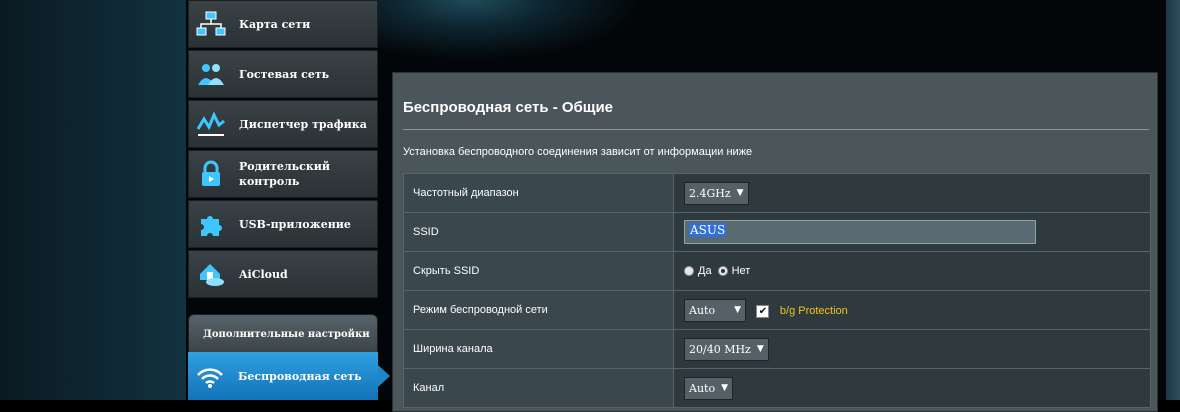  What do you see at coordinates (763, 311) in the screenshot?
I see `bg-protection-checkbox: ✔` at bounding box center [763, 311].